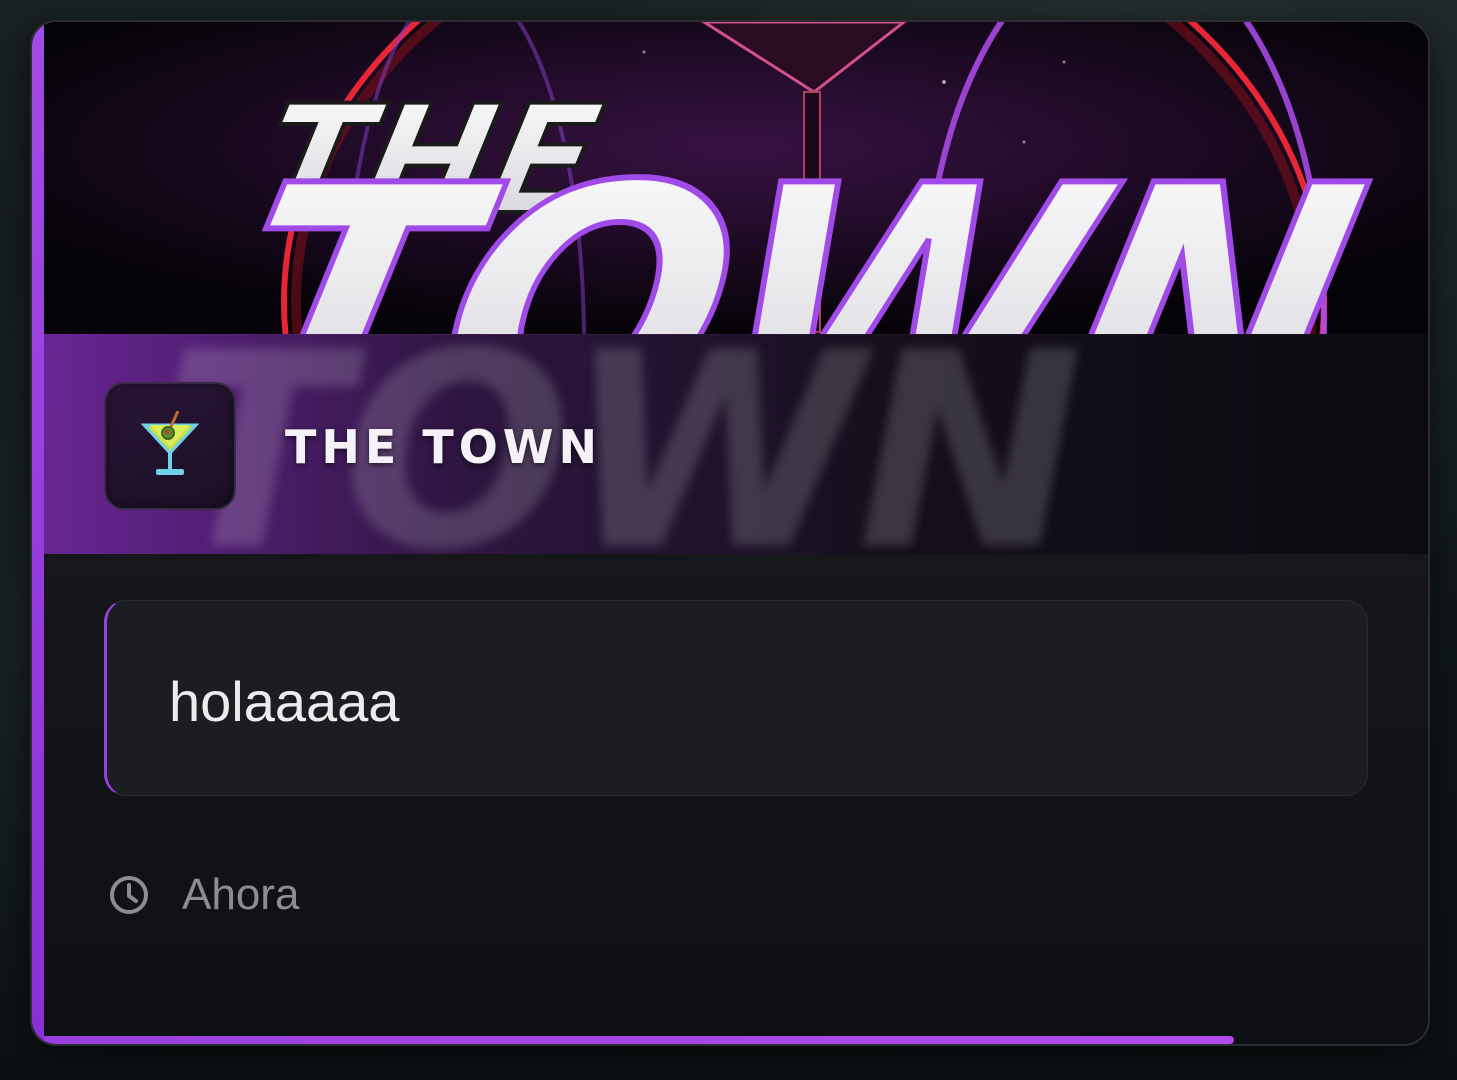 The image size is (1457, 1080). I want to click on progress-track, so click(736, 1040).